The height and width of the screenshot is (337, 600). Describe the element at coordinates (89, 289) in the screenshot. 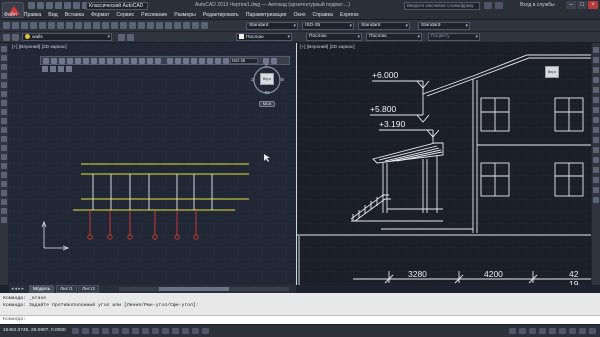

I see `tab-sheet2: Лист2` at that location.